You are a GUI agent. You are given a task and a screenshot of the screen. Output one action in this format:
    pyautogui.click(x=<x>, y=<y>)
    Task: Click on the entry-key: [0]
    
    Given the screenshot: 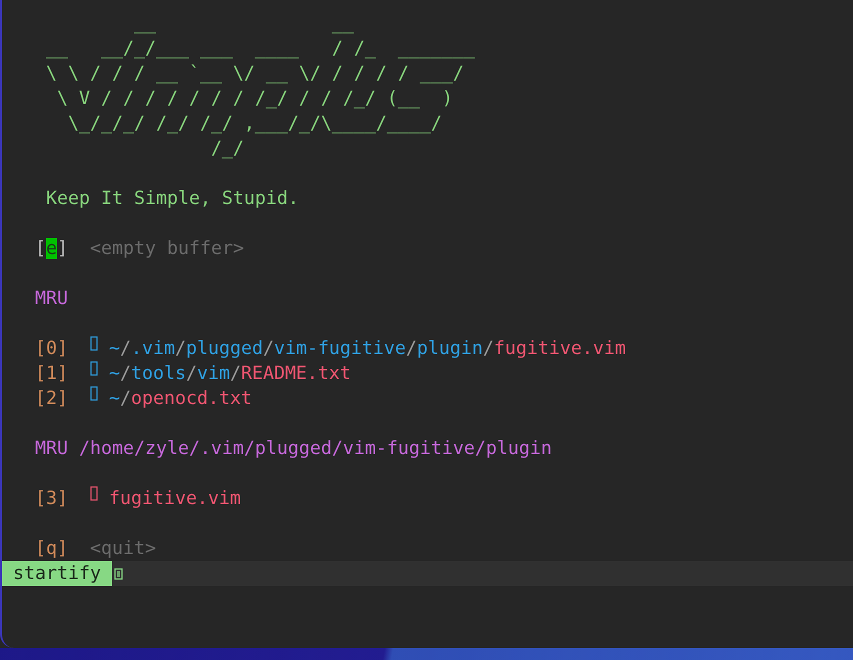 What is the action you would take?
    pyautogui.click(x=51, y=348)
    